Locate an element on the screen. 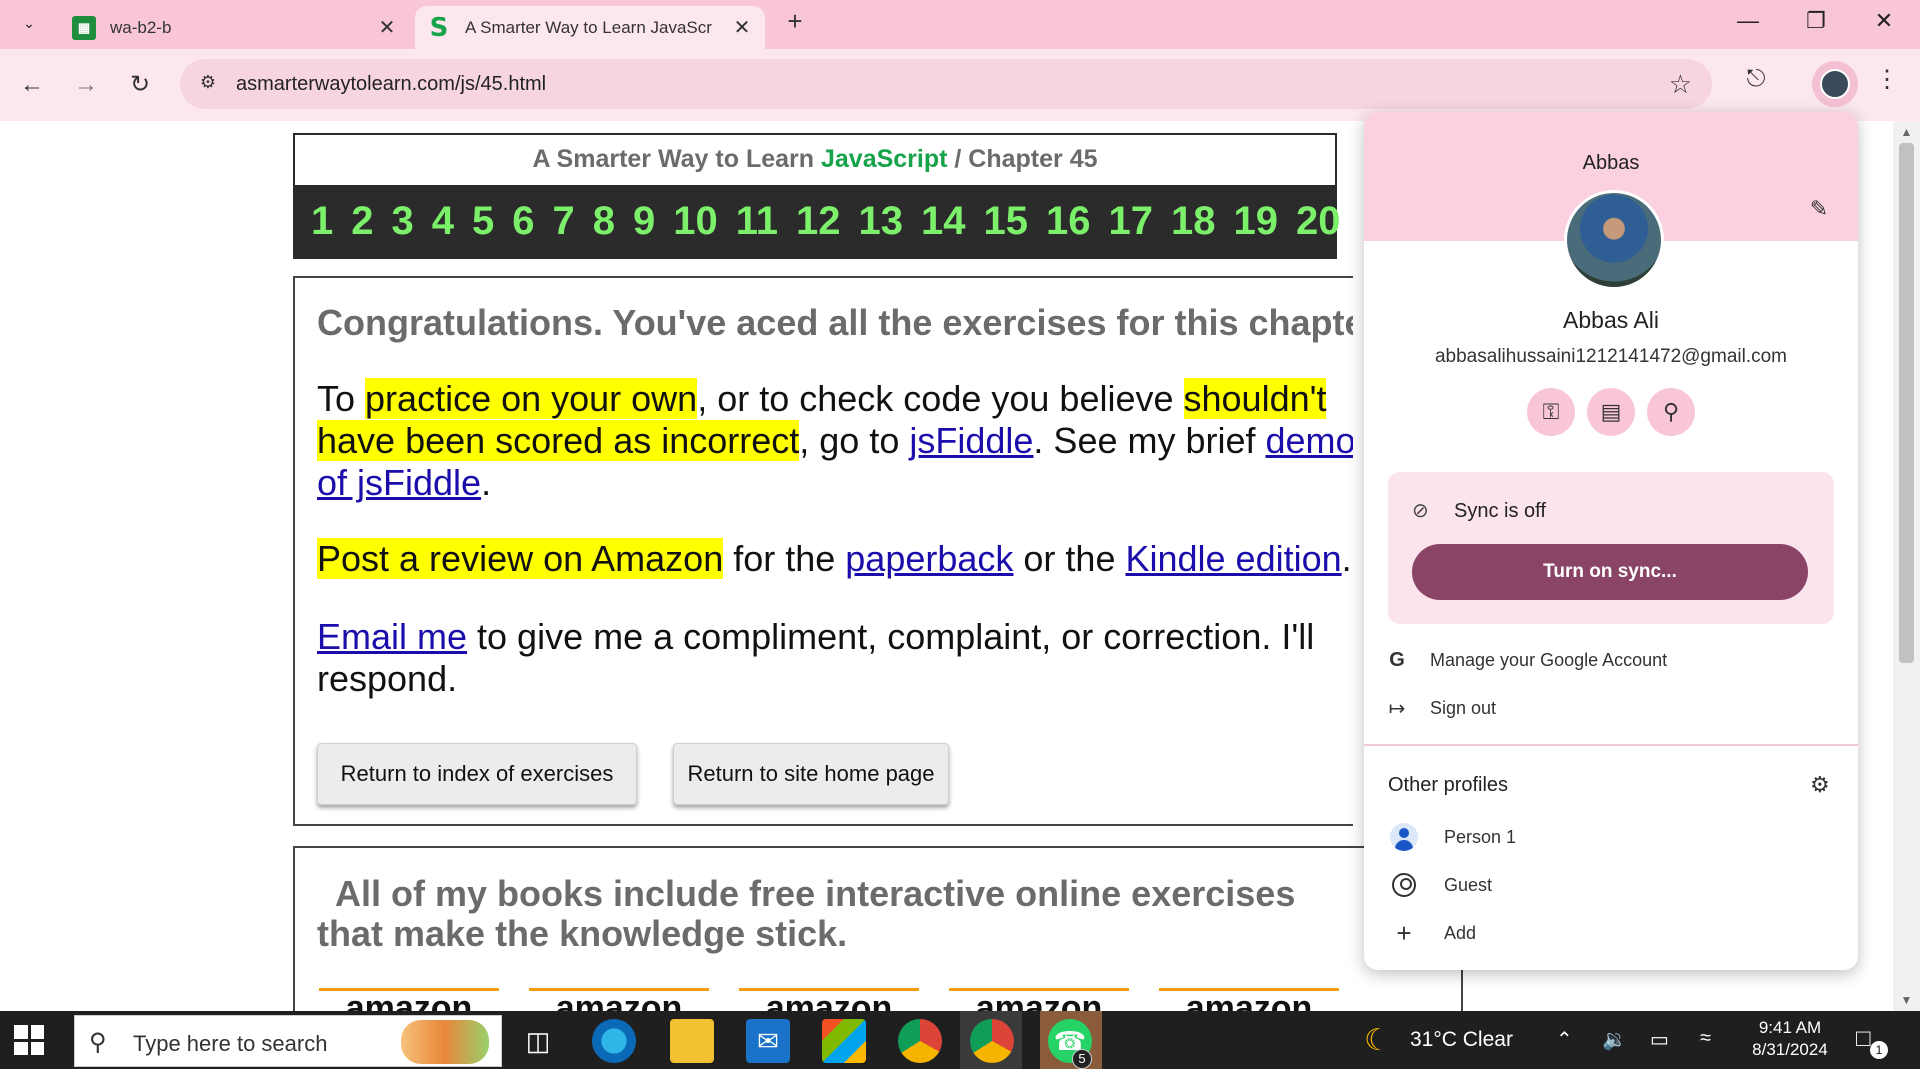  chapter-link: 15 is located at coordinates (1006, 221).